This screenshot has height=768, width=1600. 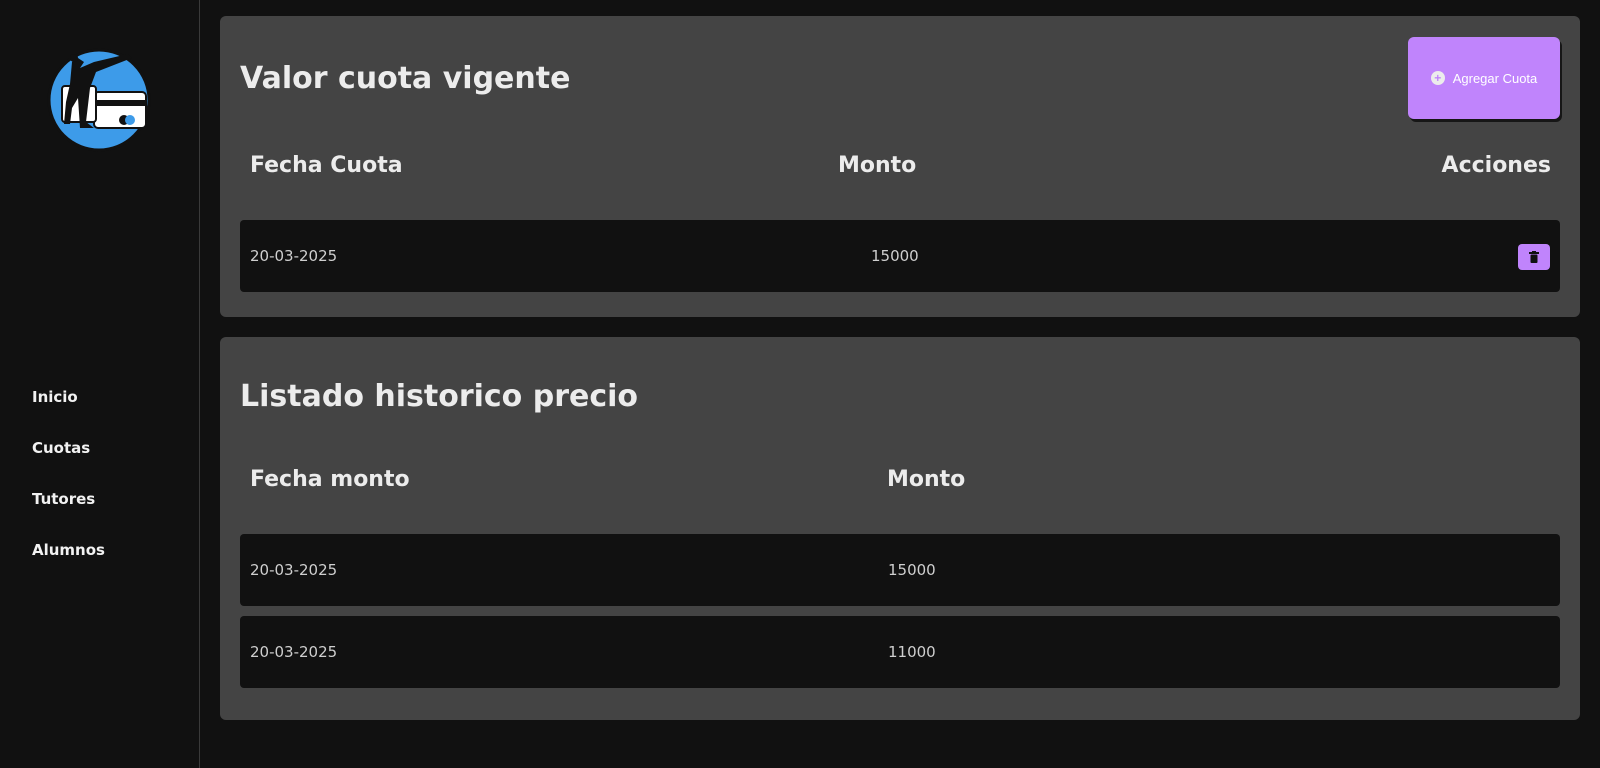 I want to click on sidebar-item-tutores: Tutores, so click(x=68, y=515).